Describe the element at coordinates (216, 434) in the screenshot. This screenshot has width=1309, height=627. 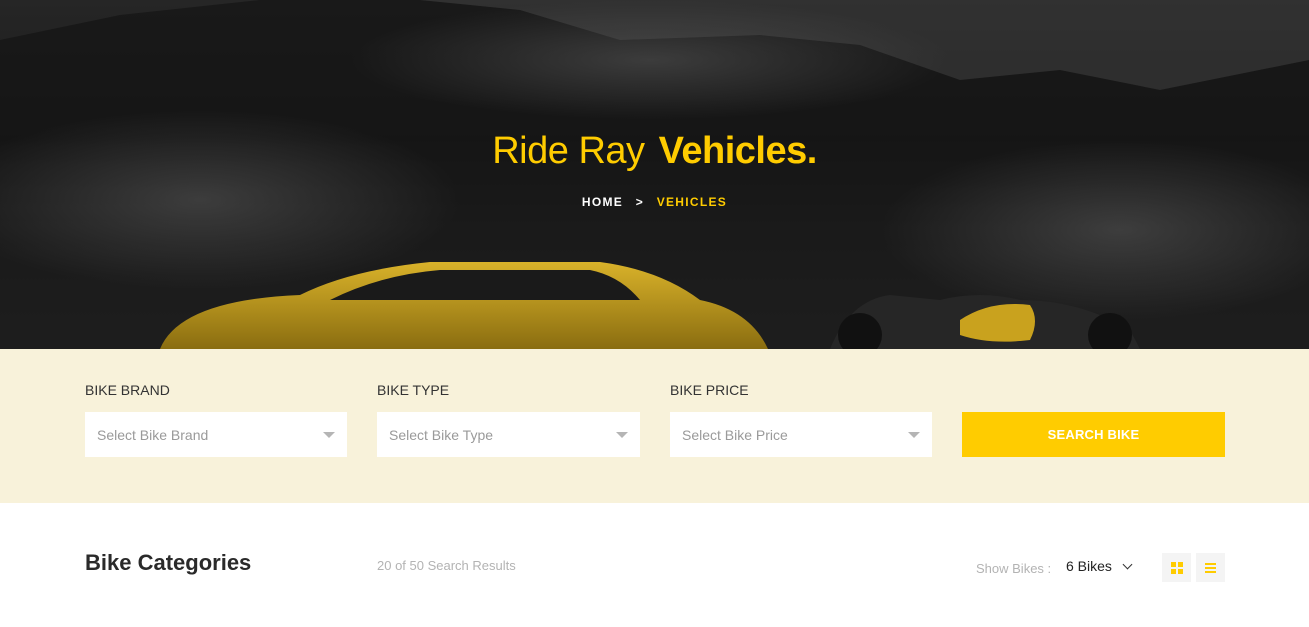
I see `bike-brand-select: Select Bike Brand` at that location.